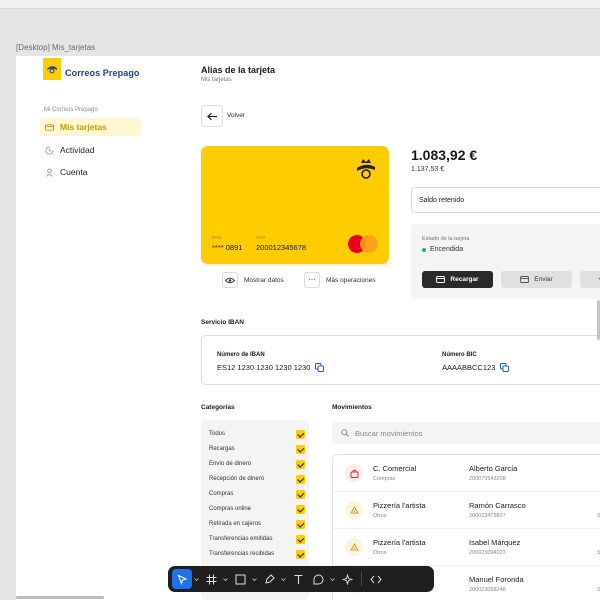 Image resolution: width=600 pixels, height=600 pixels. I want to click on retained-balance-label: Saldo retenido, so click(442, 200).